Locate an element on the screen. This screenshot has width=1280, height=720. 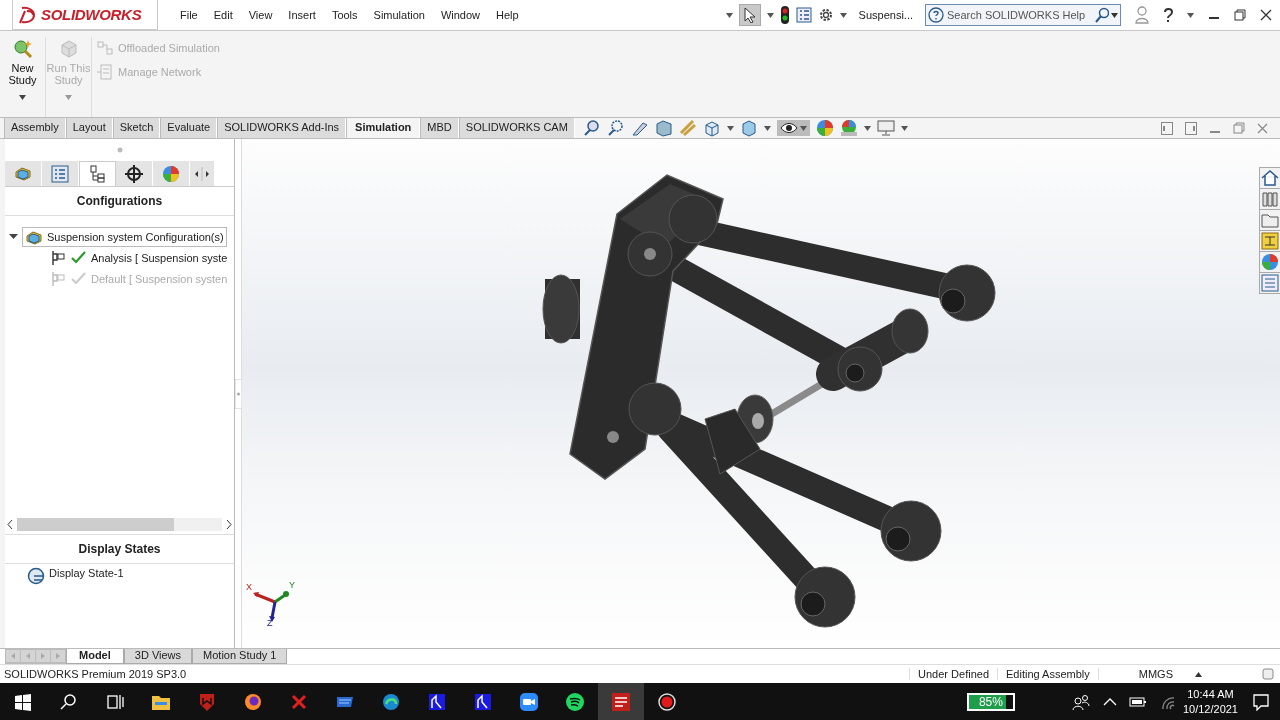
configuration-icon is located at coordinates (34, 236).